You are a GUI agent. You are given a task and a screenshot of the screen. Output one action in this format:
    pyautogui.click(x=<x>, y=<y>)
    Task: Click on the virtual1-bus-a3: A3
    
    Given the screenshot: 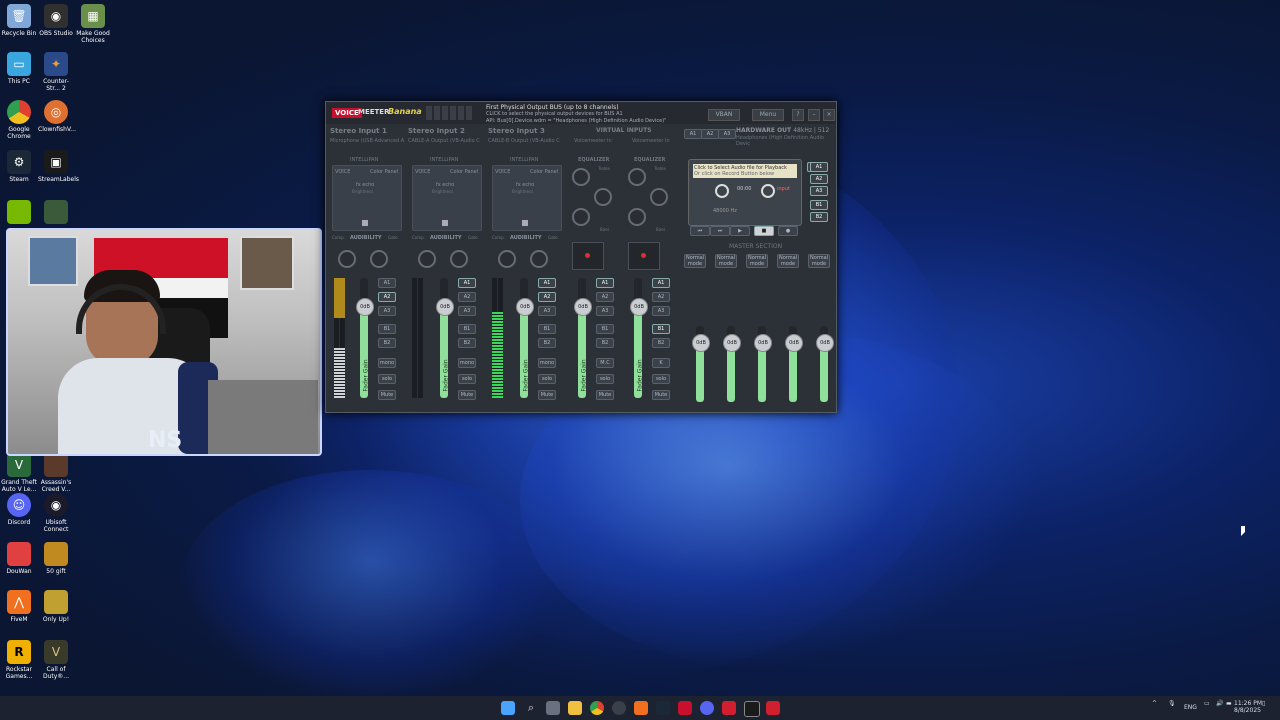 What is the action you would take?
    pyautogui.click(x=605, y=311)
    